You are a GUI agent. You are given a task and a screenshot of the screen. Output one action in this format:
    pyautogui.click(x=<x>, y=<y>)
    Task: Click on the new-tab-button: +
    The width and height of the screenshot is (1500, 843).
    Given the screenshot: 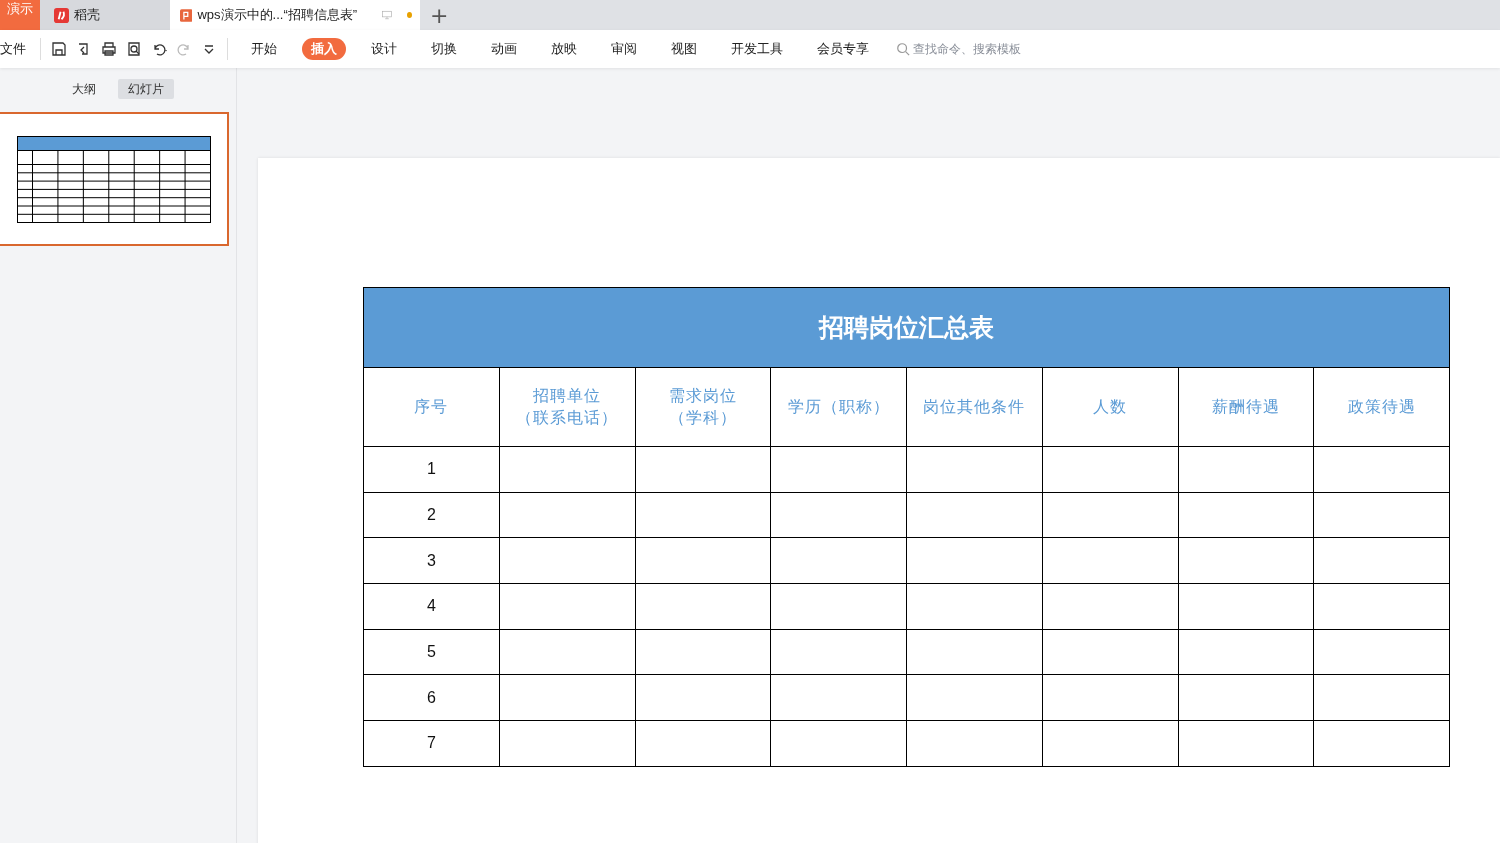 What is the action you would take?
    pyautogui.click(x=439, y=15)
    